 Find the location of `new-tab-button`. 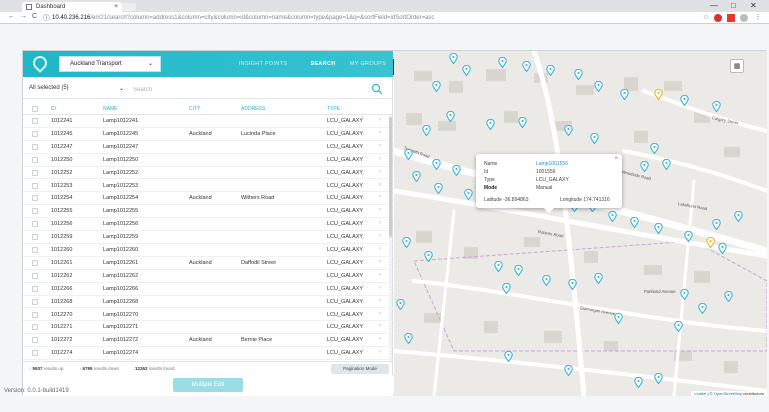

new-tab-button is located at coordinates (129, 7).